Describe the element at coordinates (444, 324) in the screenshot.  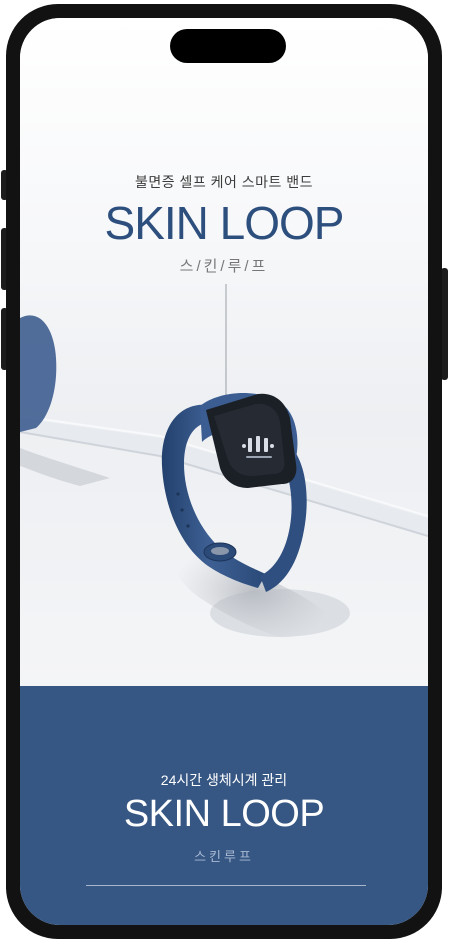
I see `power-button` at that location.